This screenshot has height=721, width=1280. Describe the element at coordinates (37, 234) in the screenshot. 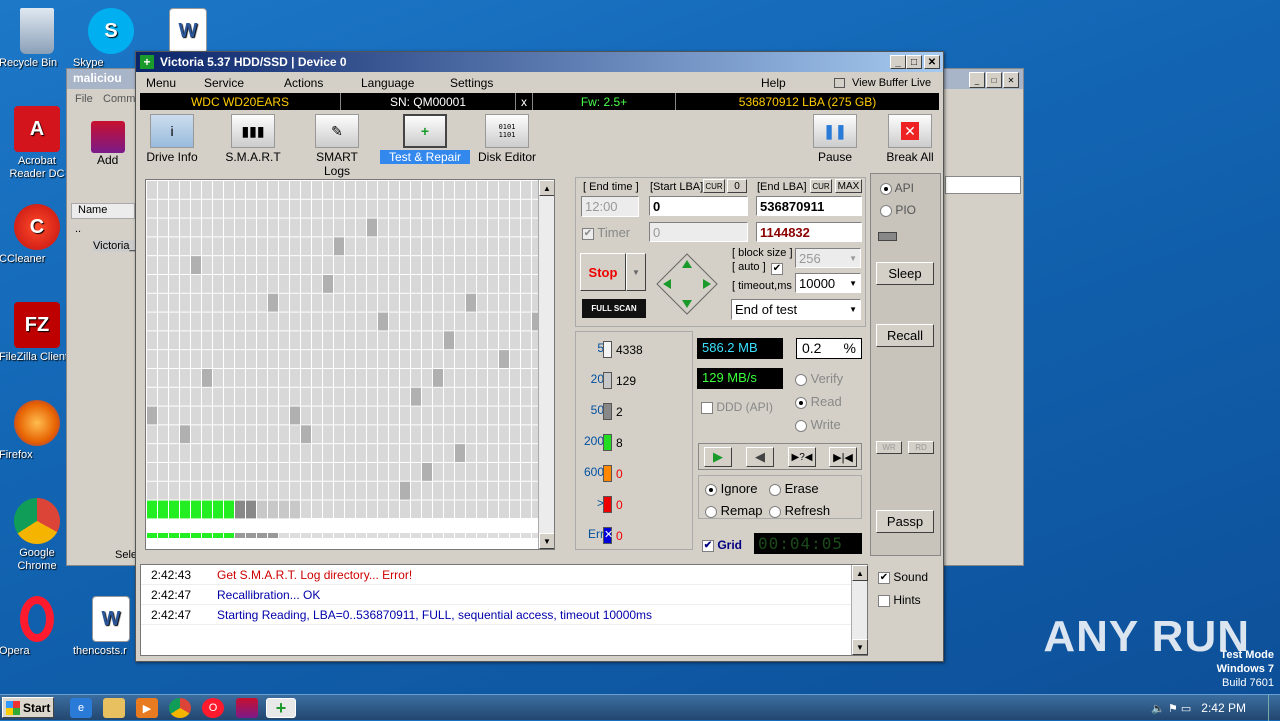

I see `desktop-icon-ccleaner: C CCleaner` at that location.